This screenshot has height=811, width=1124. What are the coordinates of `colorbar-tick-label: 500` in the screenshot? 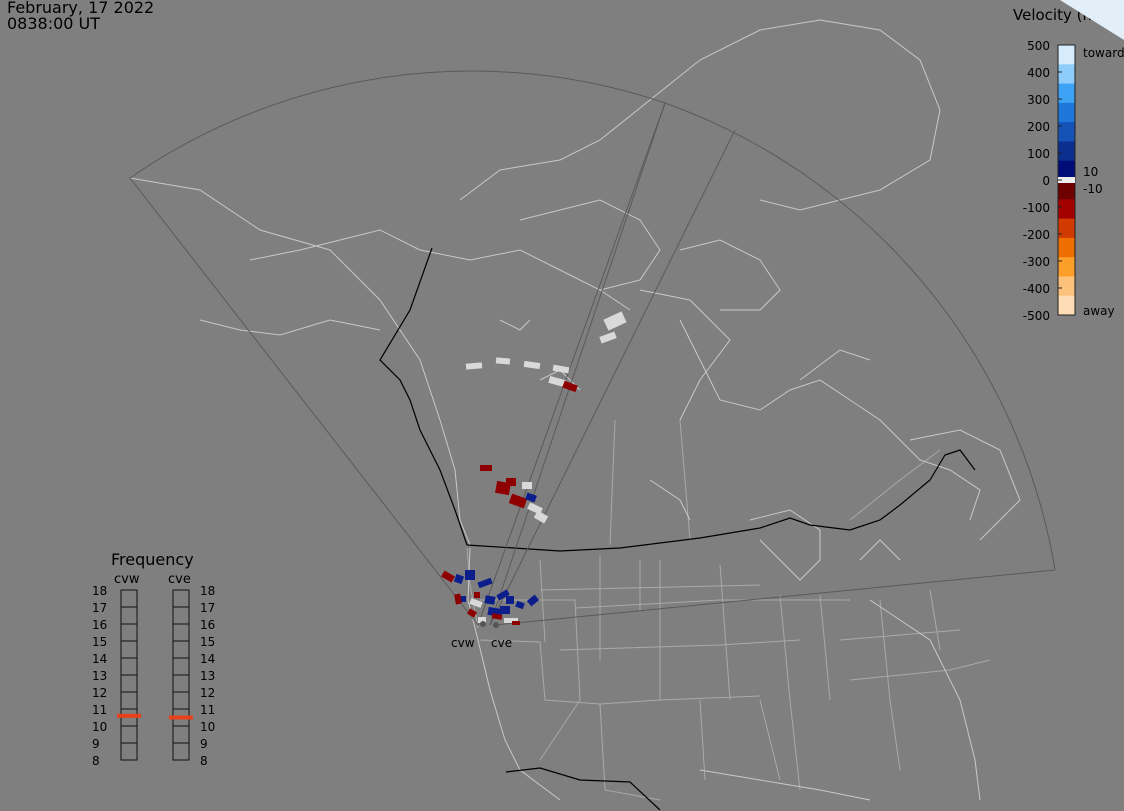 It's located at (1038, 46).